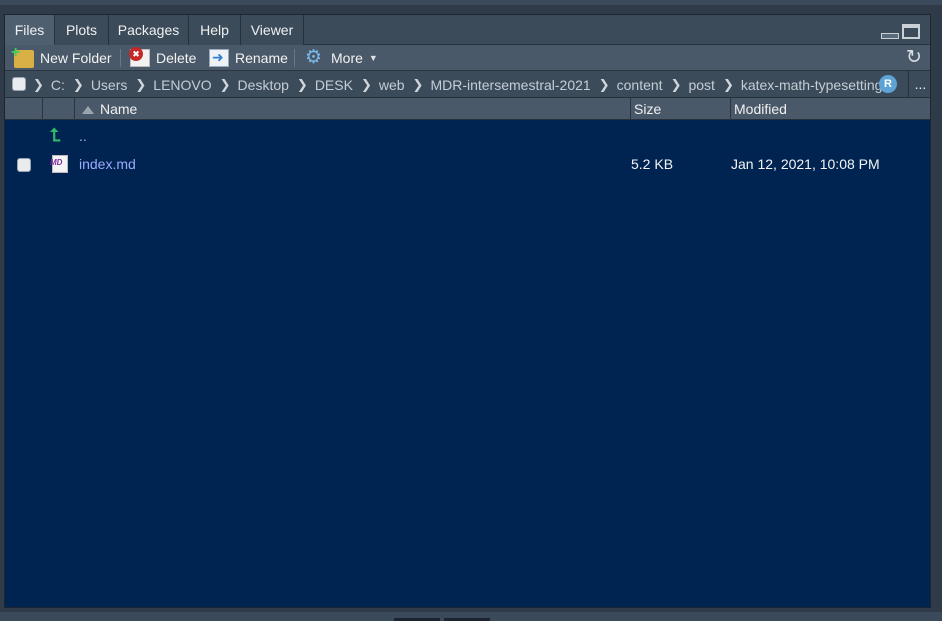  What do you see at coordinates (911, 31) in the screenshot?
I see `maximize-pane-icon` at bounding box center [911, 31].